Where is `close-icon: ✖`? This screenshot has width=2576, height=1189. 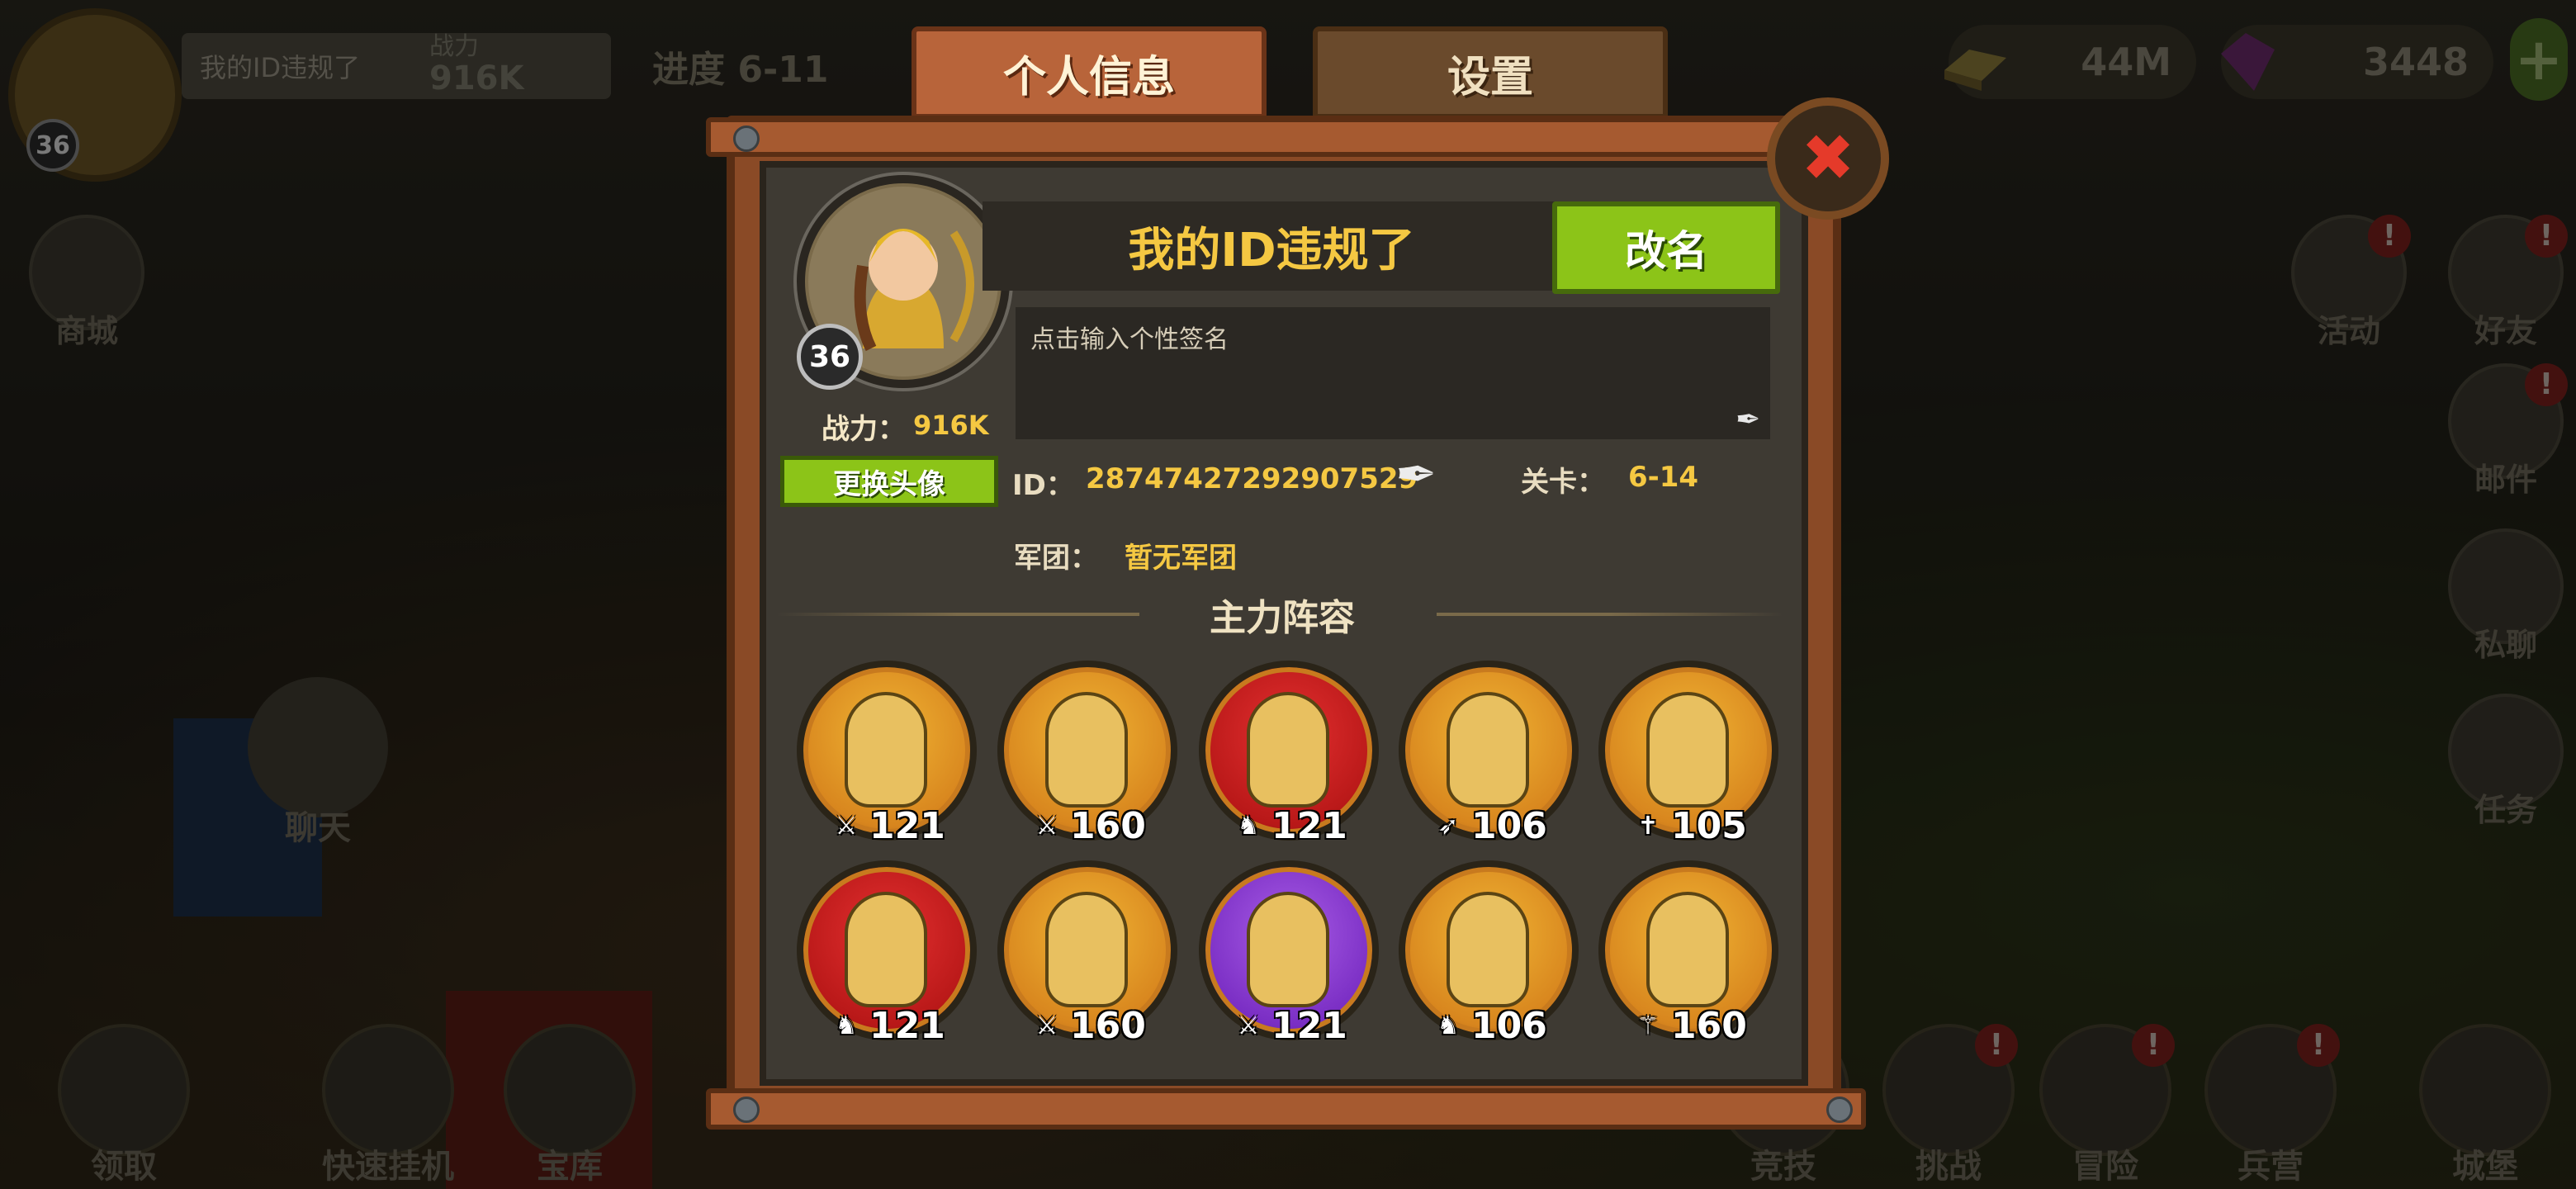
close-icon: ✖ is located at coordinates (1828, 158).